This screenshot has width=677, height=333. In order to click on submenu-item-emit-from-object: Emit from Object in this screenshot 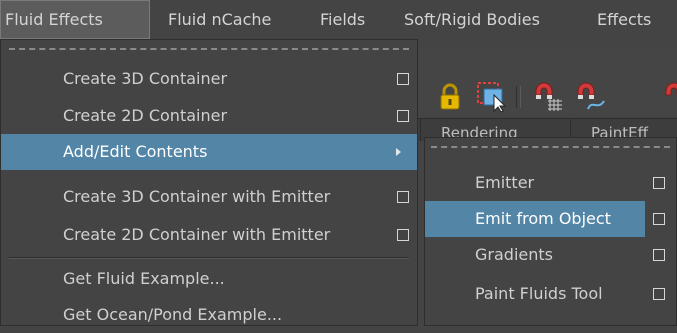, I will do `click(535, 219)`.